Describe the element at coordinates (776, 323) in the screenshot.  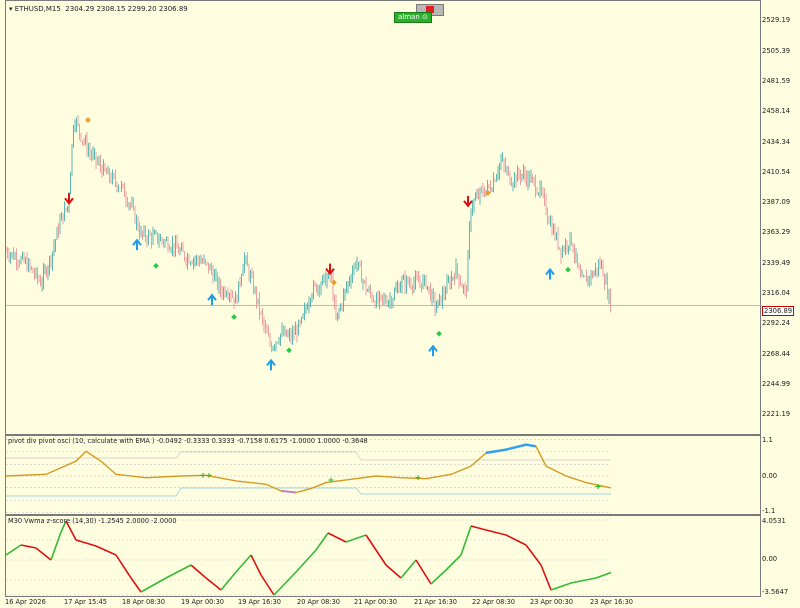
I see `price-tick-label: 2292.24` at that location.